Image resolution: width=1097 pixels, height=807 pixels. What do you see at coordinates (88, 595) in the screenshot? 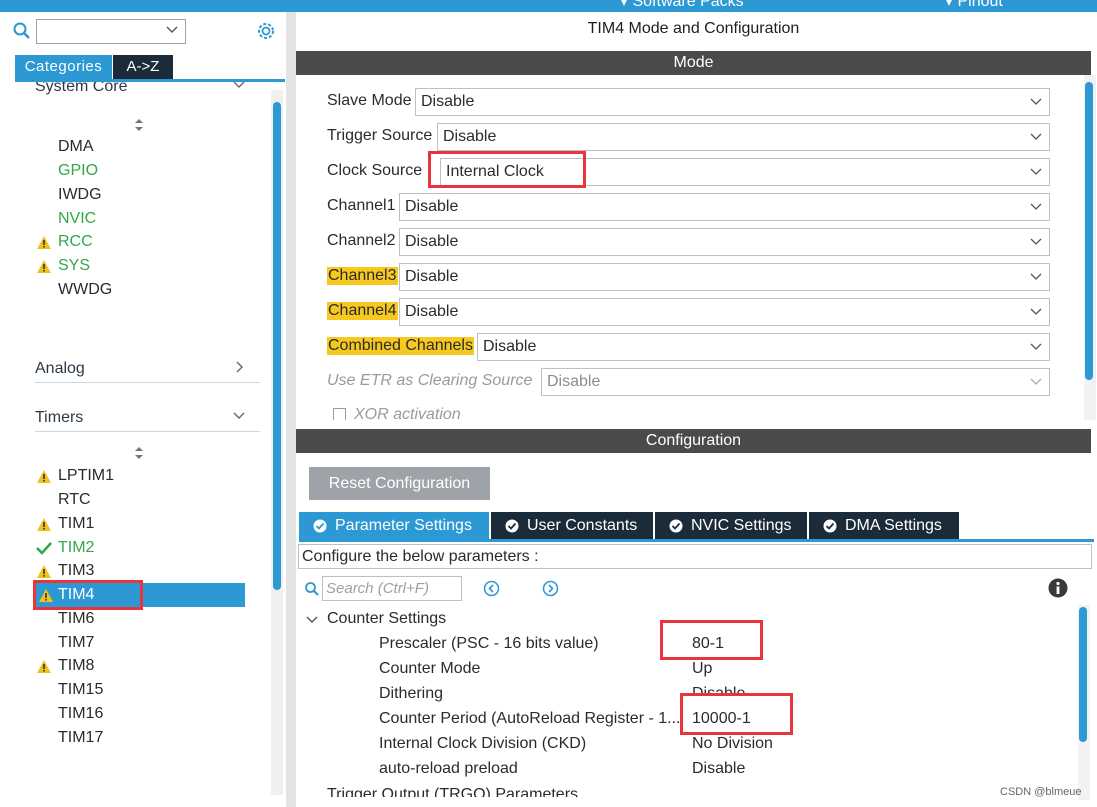
I see `annotation-box-tim4` at bounding box center [88, 595].